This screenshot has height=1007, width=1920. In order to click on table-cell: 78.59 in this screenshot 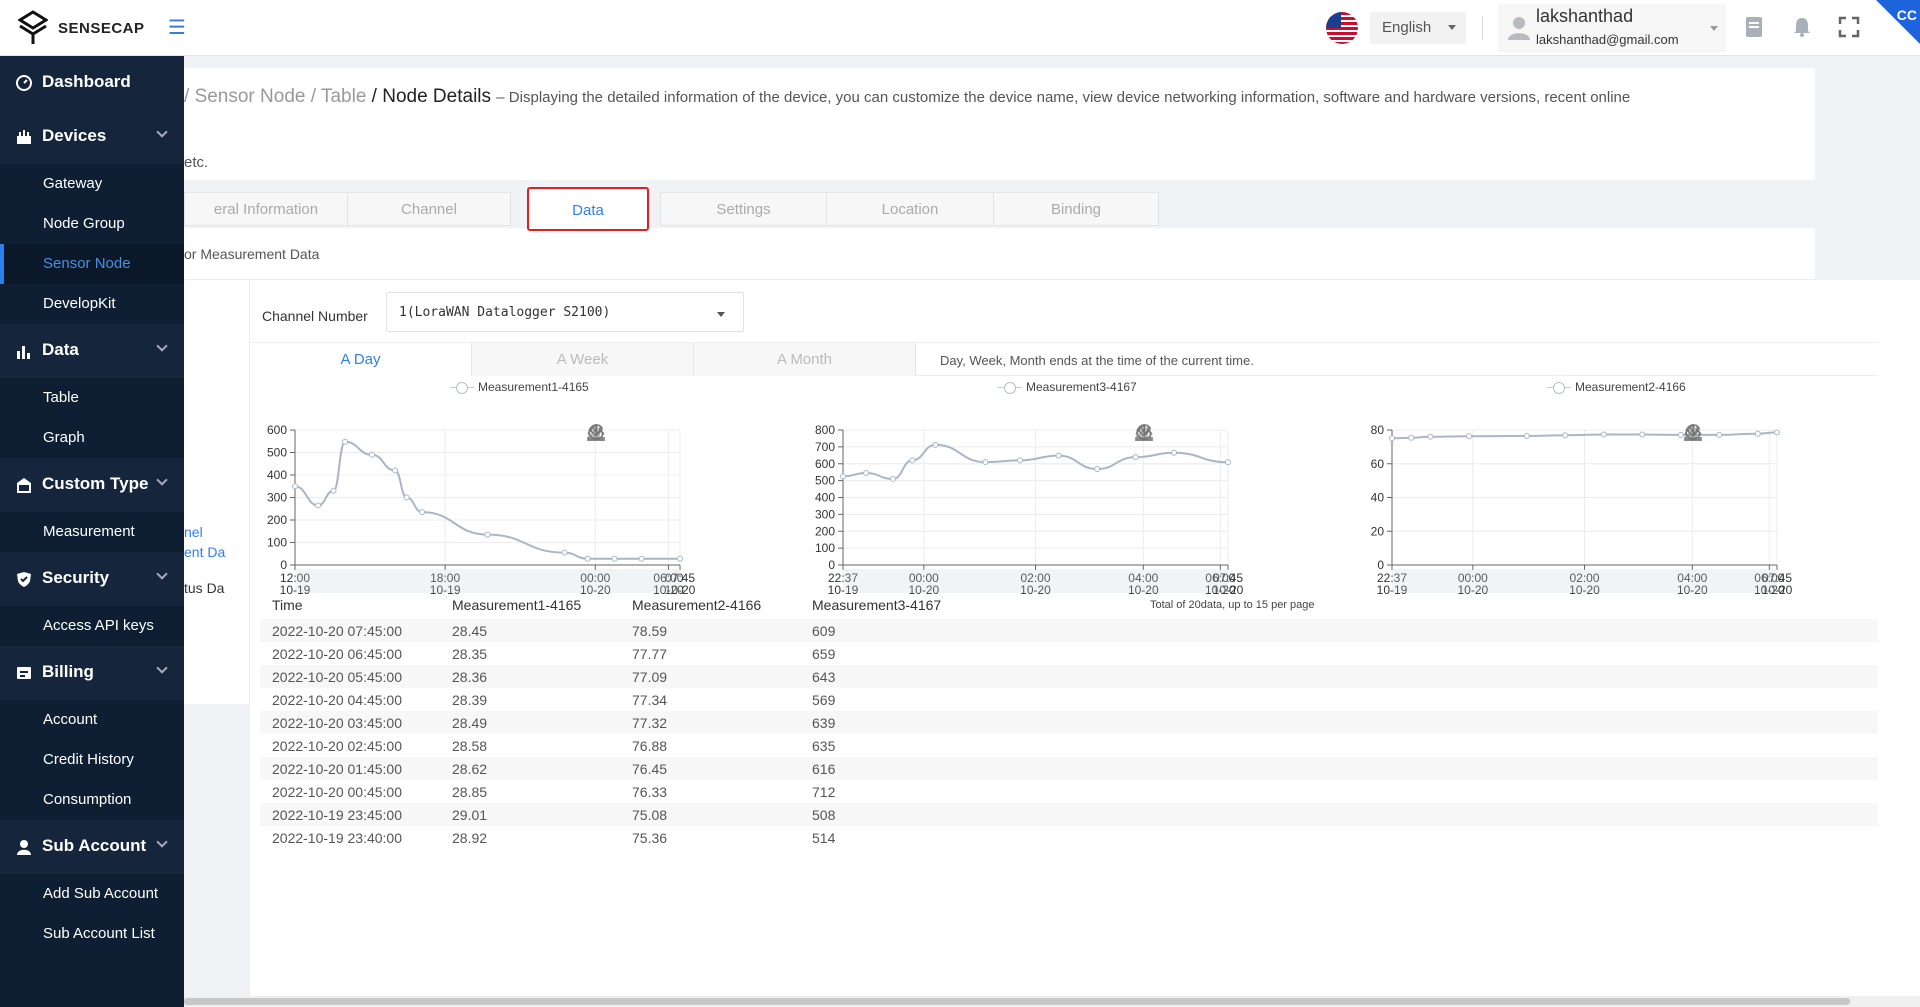, I will do `click(650, 631)`.